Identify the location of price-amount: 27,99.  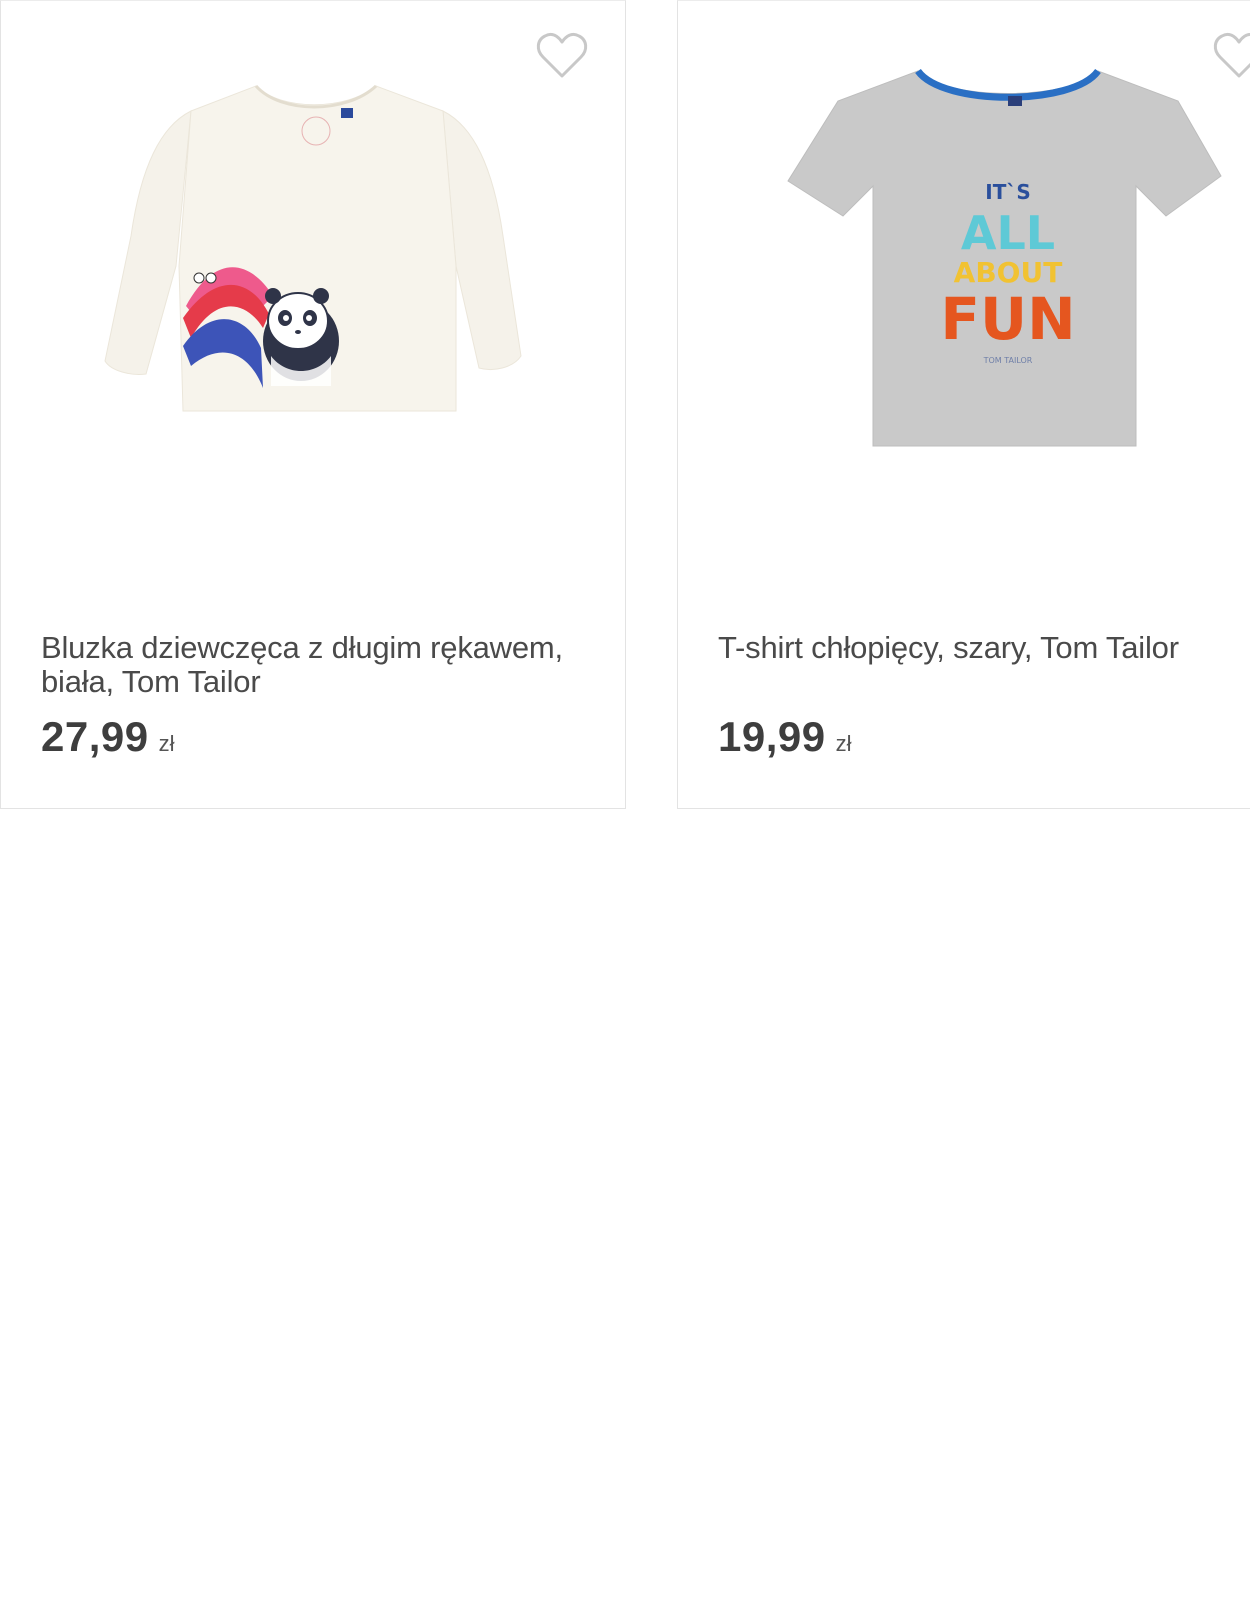
(95, 736).